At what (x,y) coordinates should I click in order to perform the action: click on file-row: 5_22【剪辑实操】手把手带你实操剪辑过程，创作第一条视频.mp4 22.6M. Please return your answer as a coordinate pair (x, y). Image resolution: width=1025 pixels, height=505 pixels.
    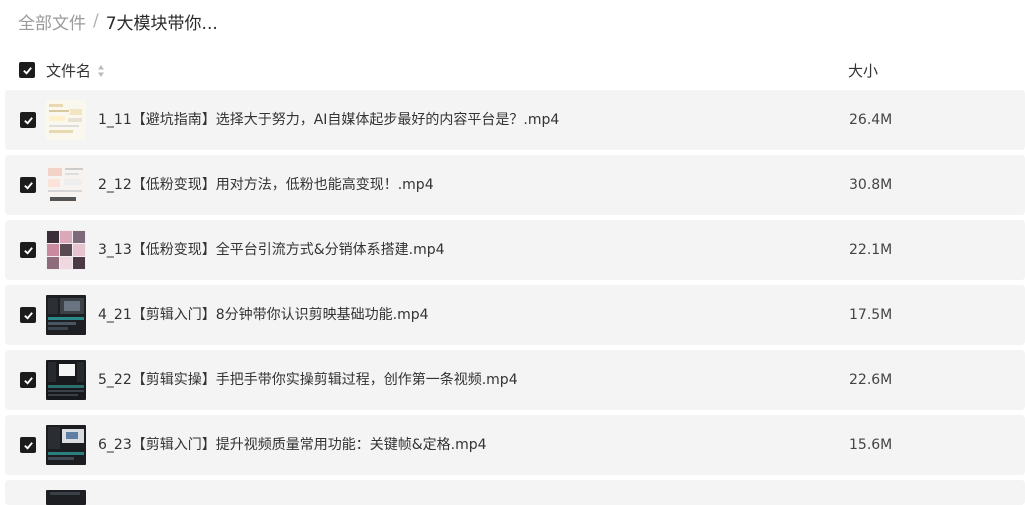
    Looking at the image, I should click on (515, 380).